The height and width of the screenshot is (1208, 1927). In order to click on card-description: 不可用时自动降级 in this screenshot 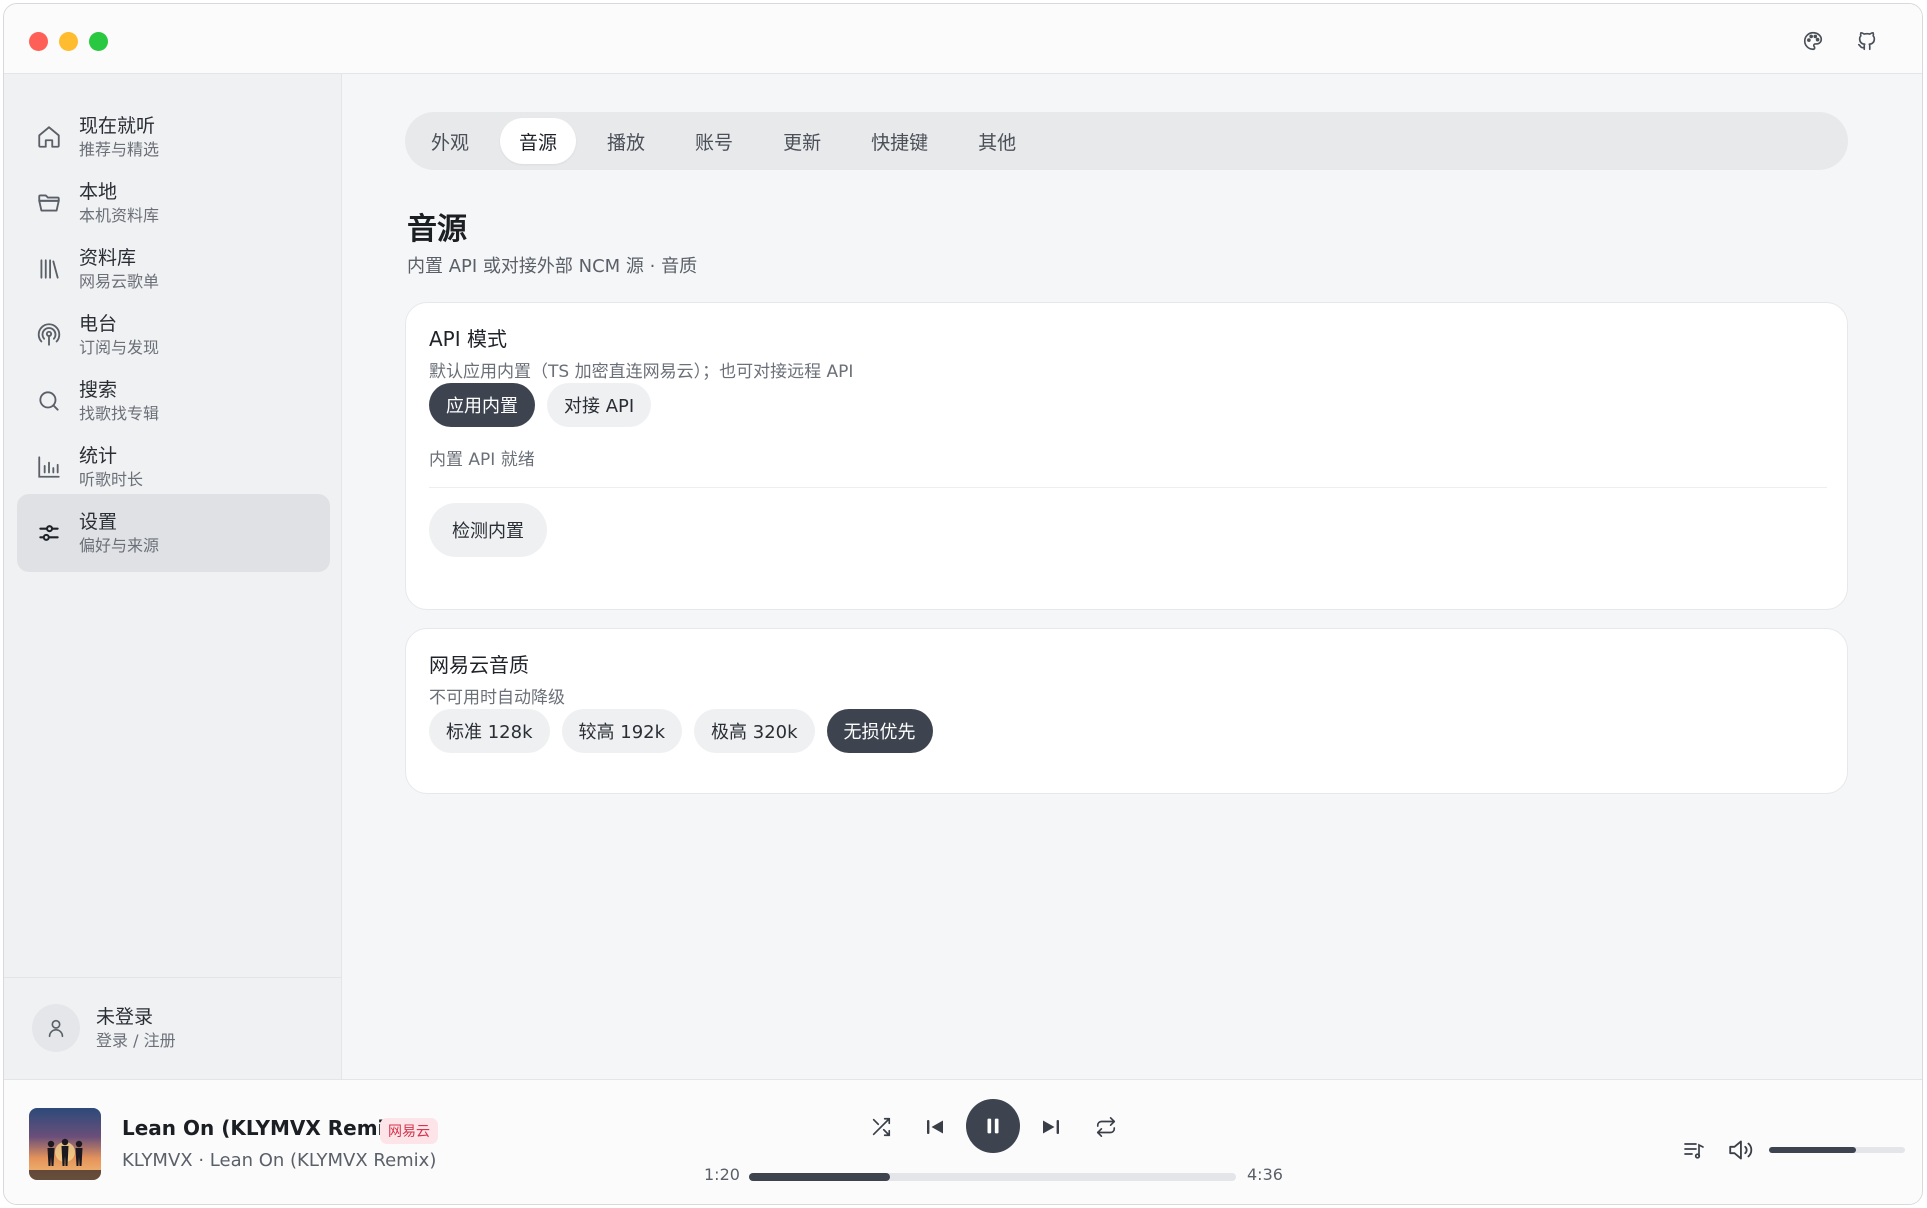, I will do `click(497, 698)`.